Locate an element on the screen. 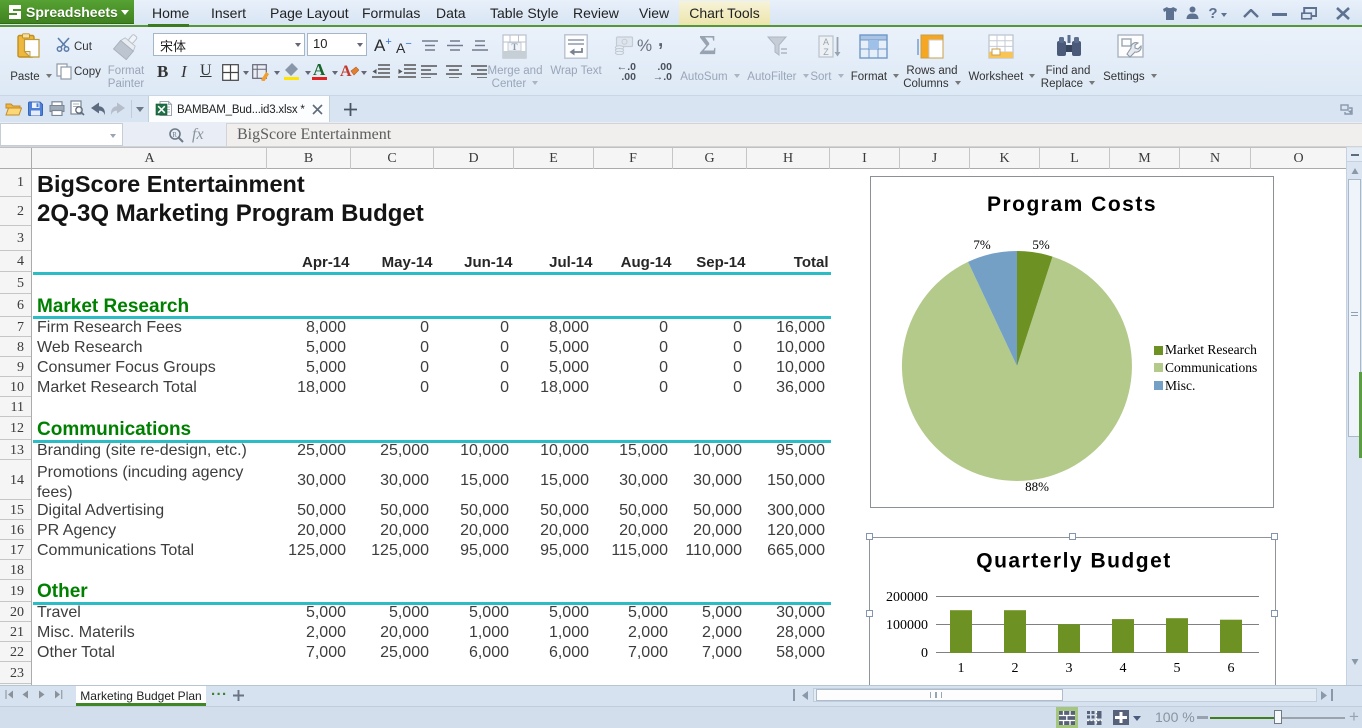 This screenshot has width=1362, height=728. svg-text: T is located at coordinates (514, 47).